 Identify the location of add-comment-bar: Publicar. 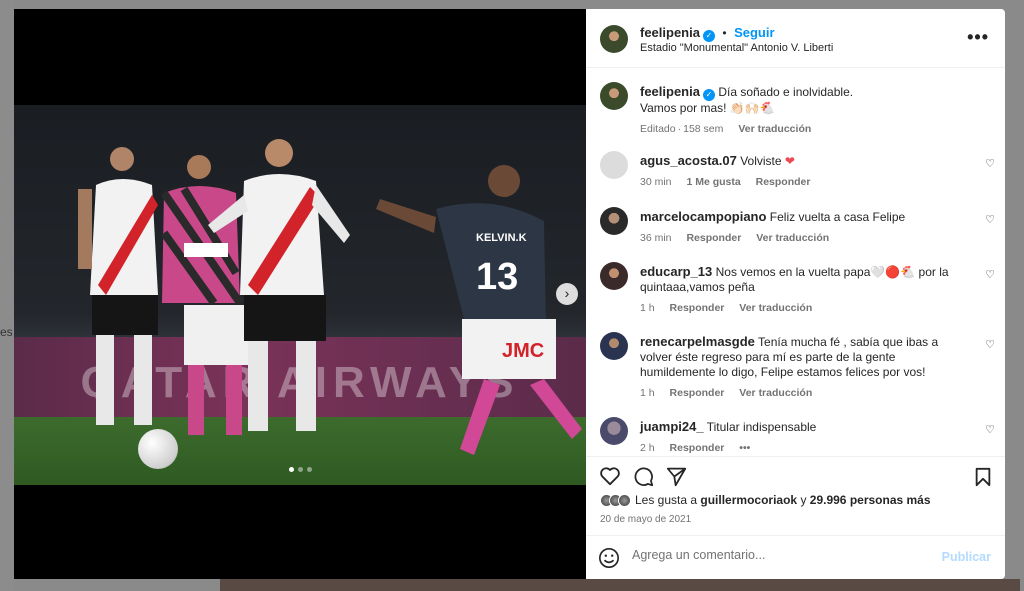
(795, 557).